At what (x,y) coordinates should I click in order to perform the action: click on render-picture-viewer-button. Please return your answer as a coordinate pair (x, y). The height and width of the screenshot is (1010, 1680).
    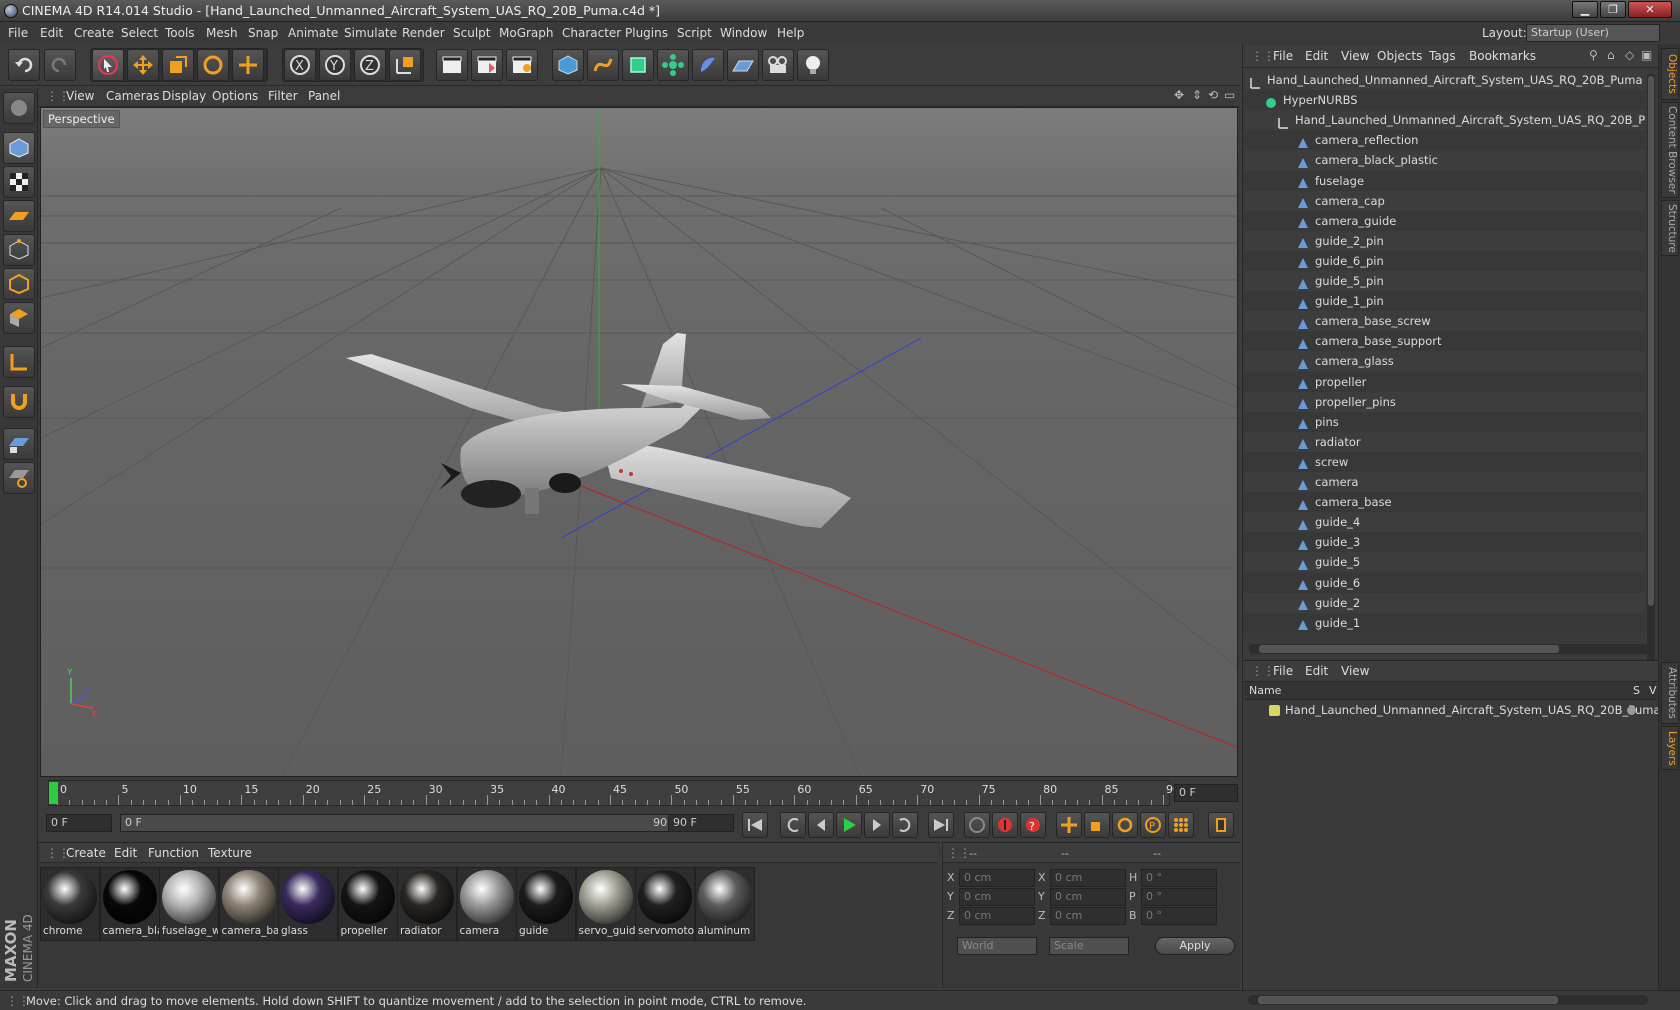
    Looking at the image, I should click on (487, 65).